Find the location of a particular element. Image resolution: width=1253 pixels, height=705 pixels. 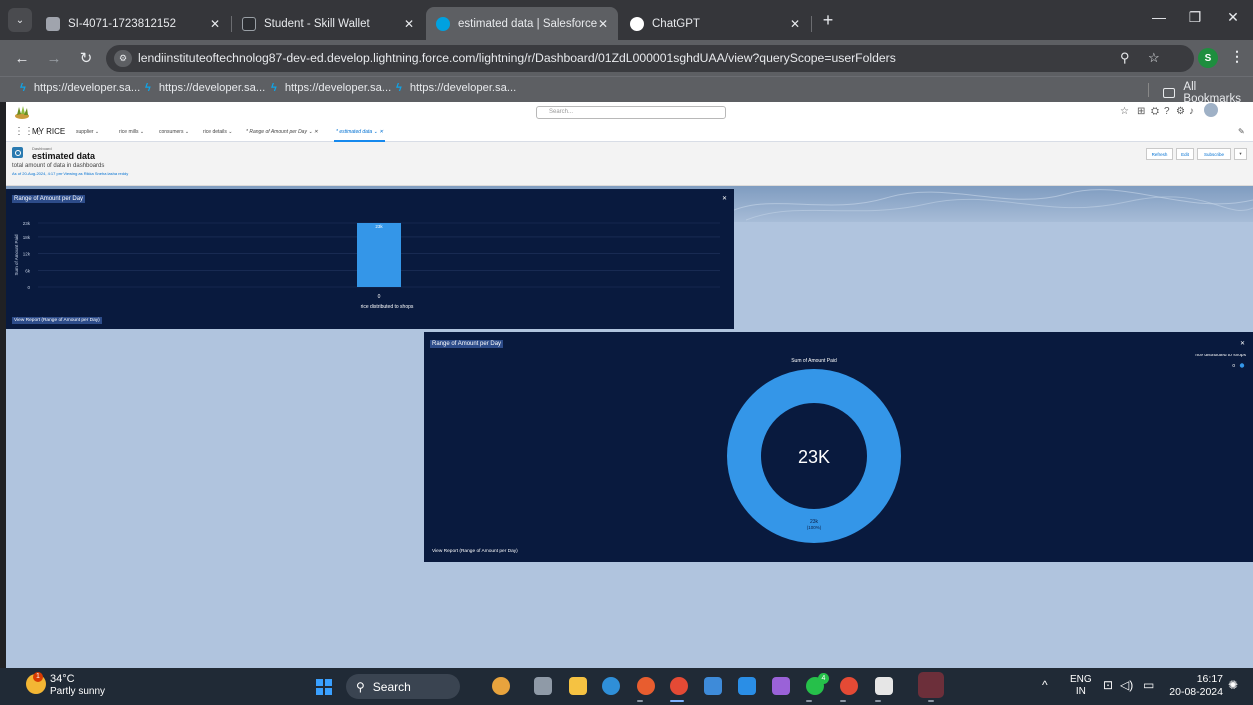

y-tick-label: 12k is located at coordinates (27, 254).